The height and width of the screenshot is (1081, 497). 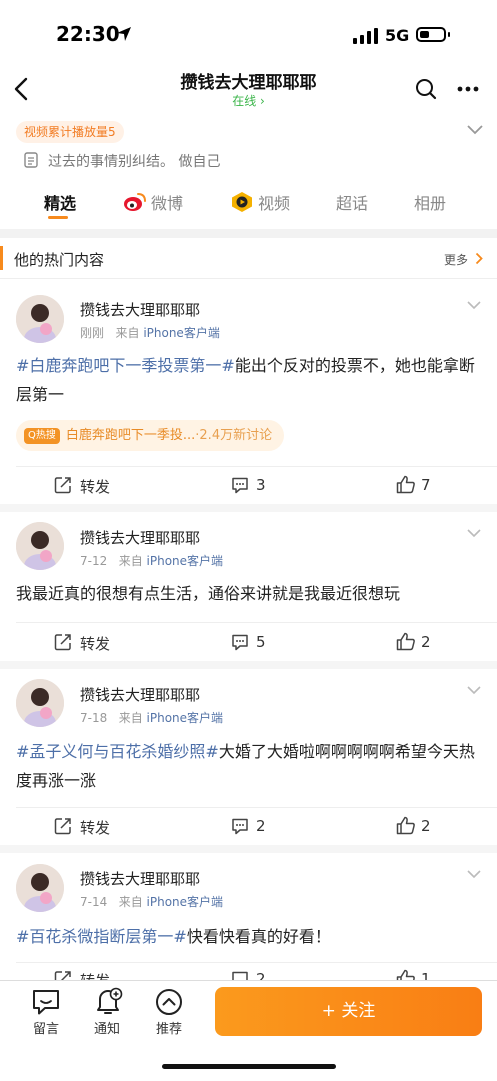 I want to click on tab-album: 相册, so click(x=430, y=202).